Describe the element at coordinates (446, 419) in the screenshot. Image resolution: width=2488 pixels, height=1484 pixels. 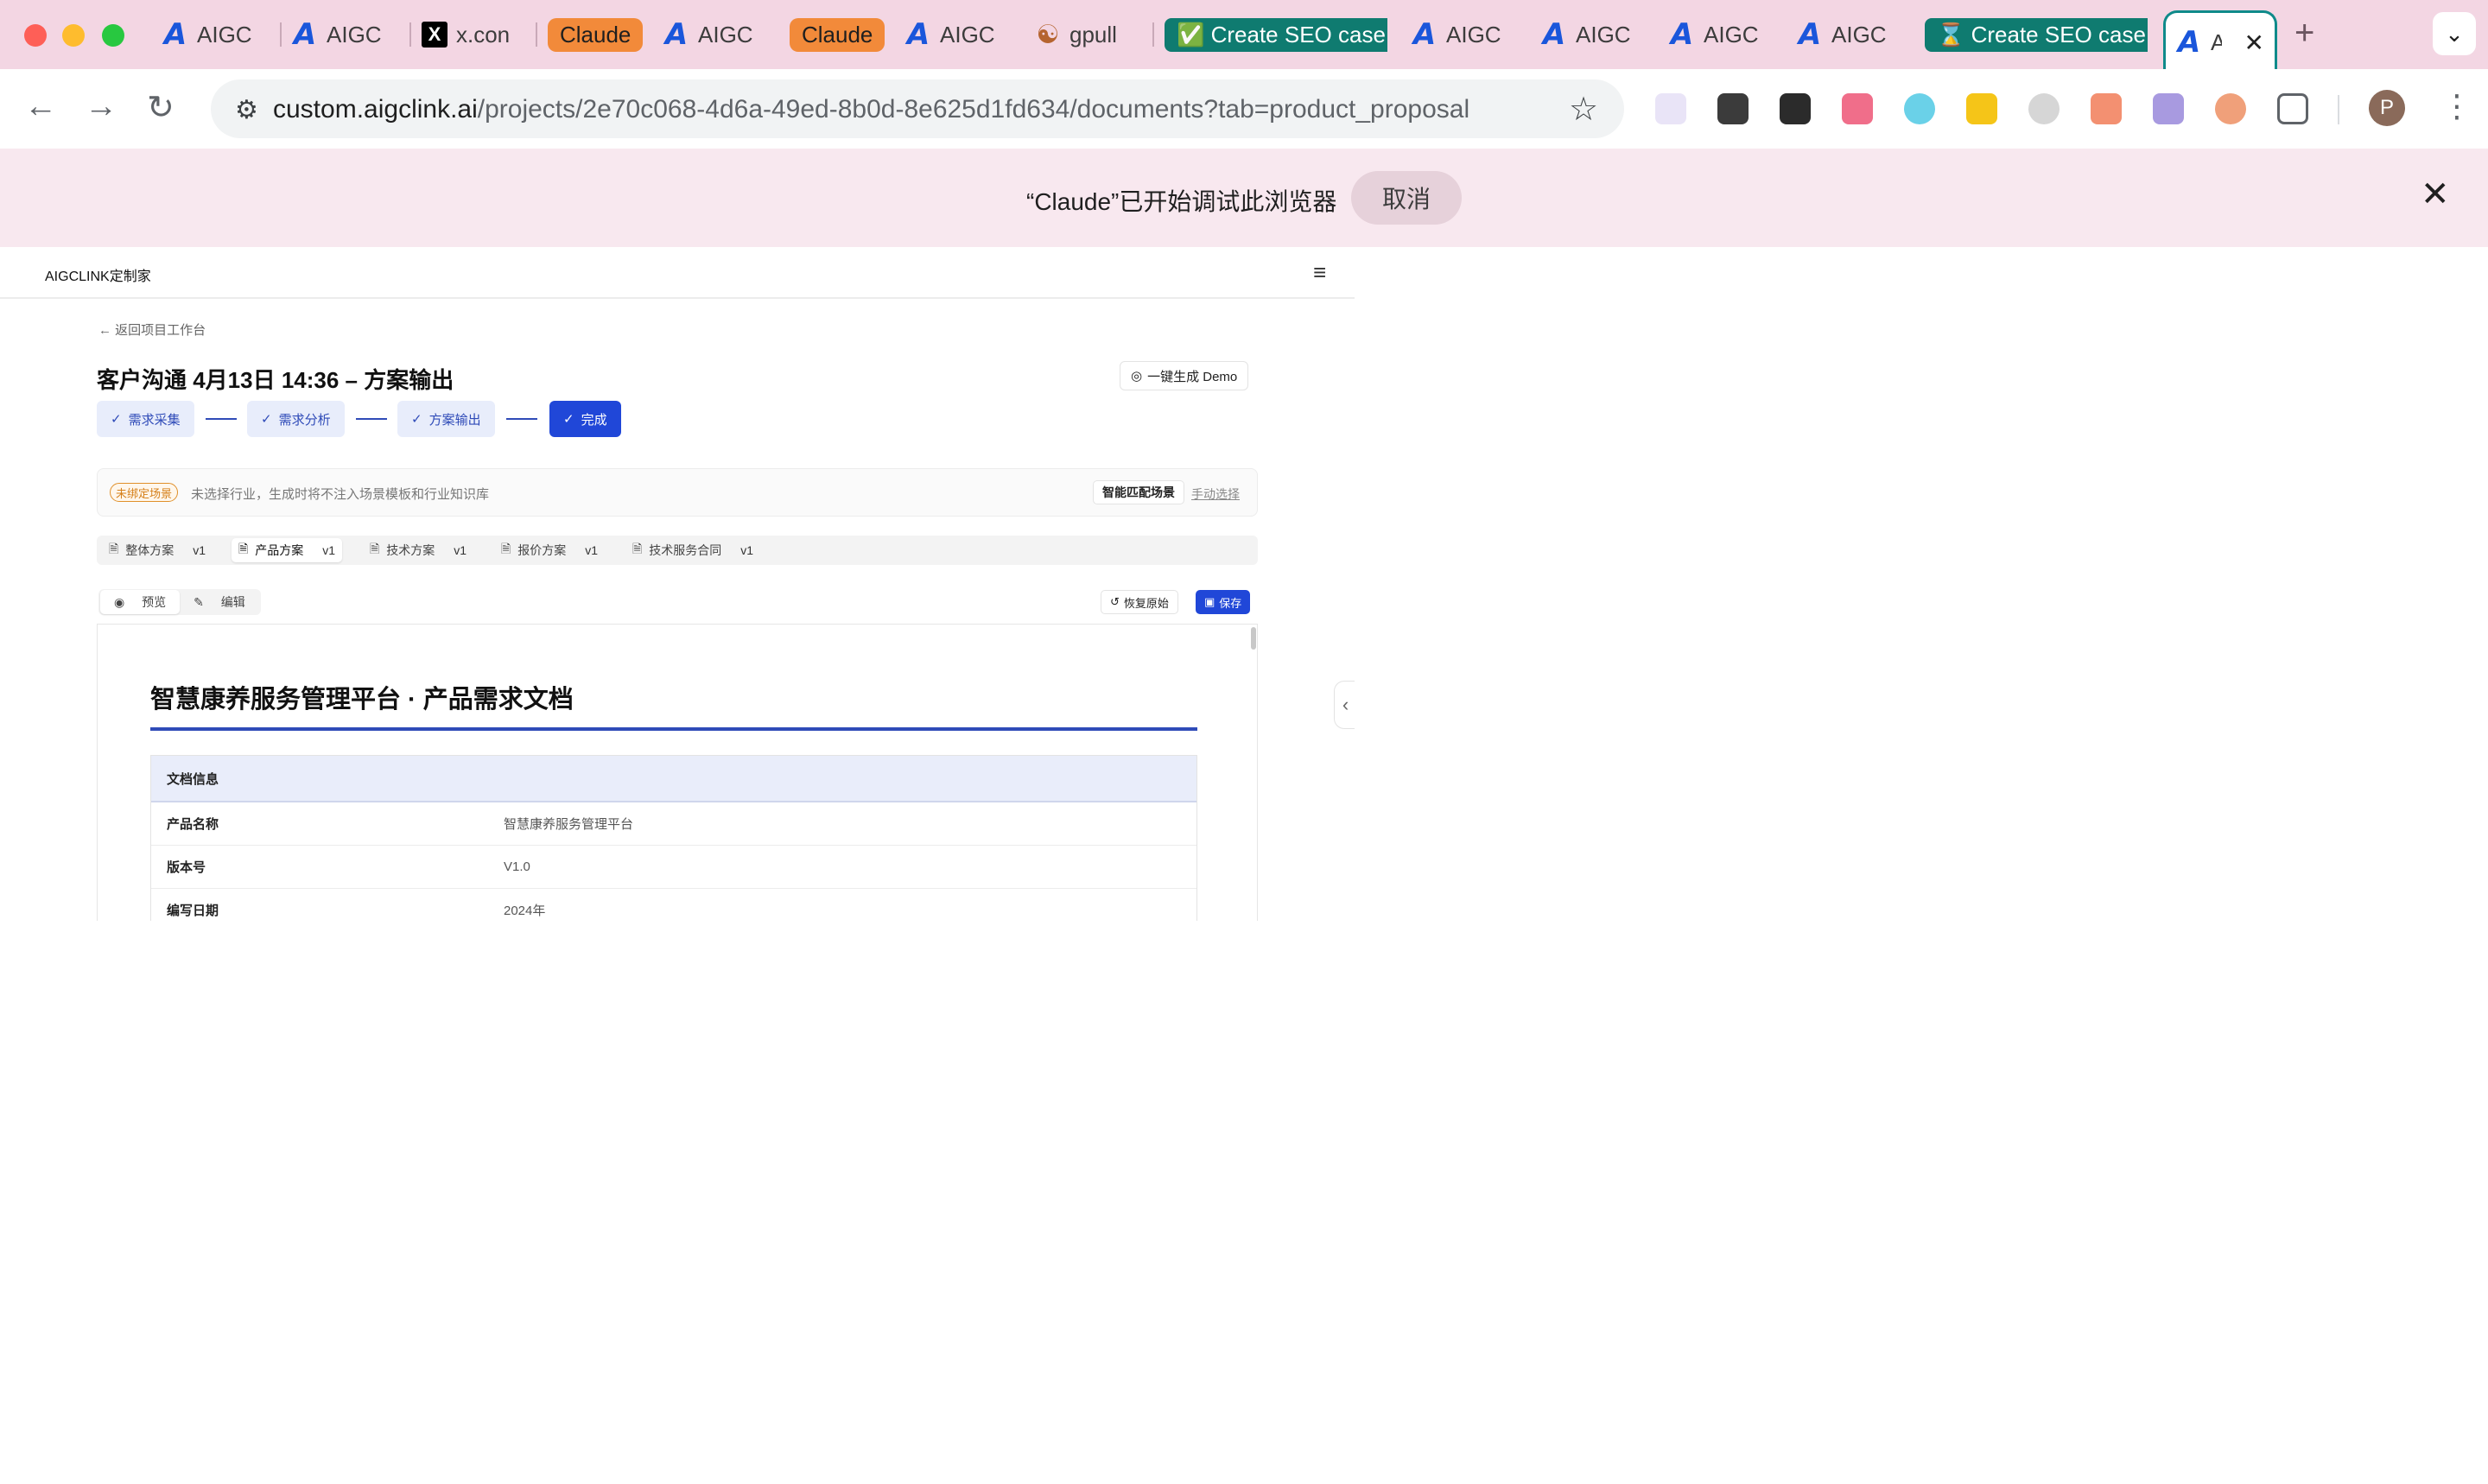
I see `step-proposal-output: ✓ 方案输出` at that location.